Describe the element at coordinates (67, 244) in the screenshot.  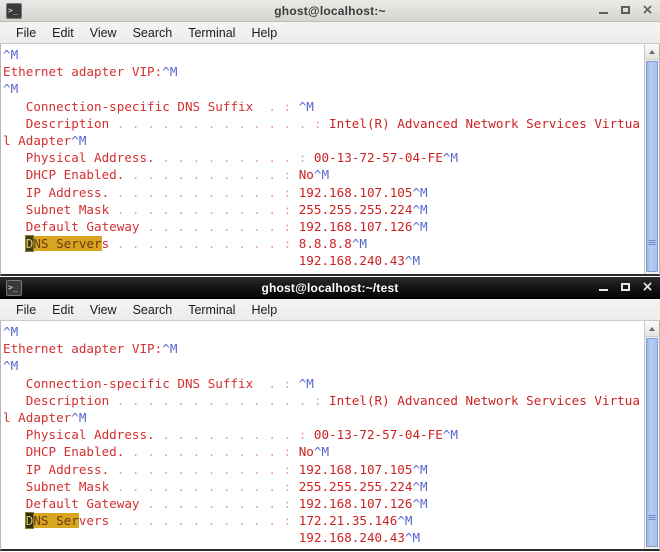
I see `selection-highlight: NS Server` at that location.